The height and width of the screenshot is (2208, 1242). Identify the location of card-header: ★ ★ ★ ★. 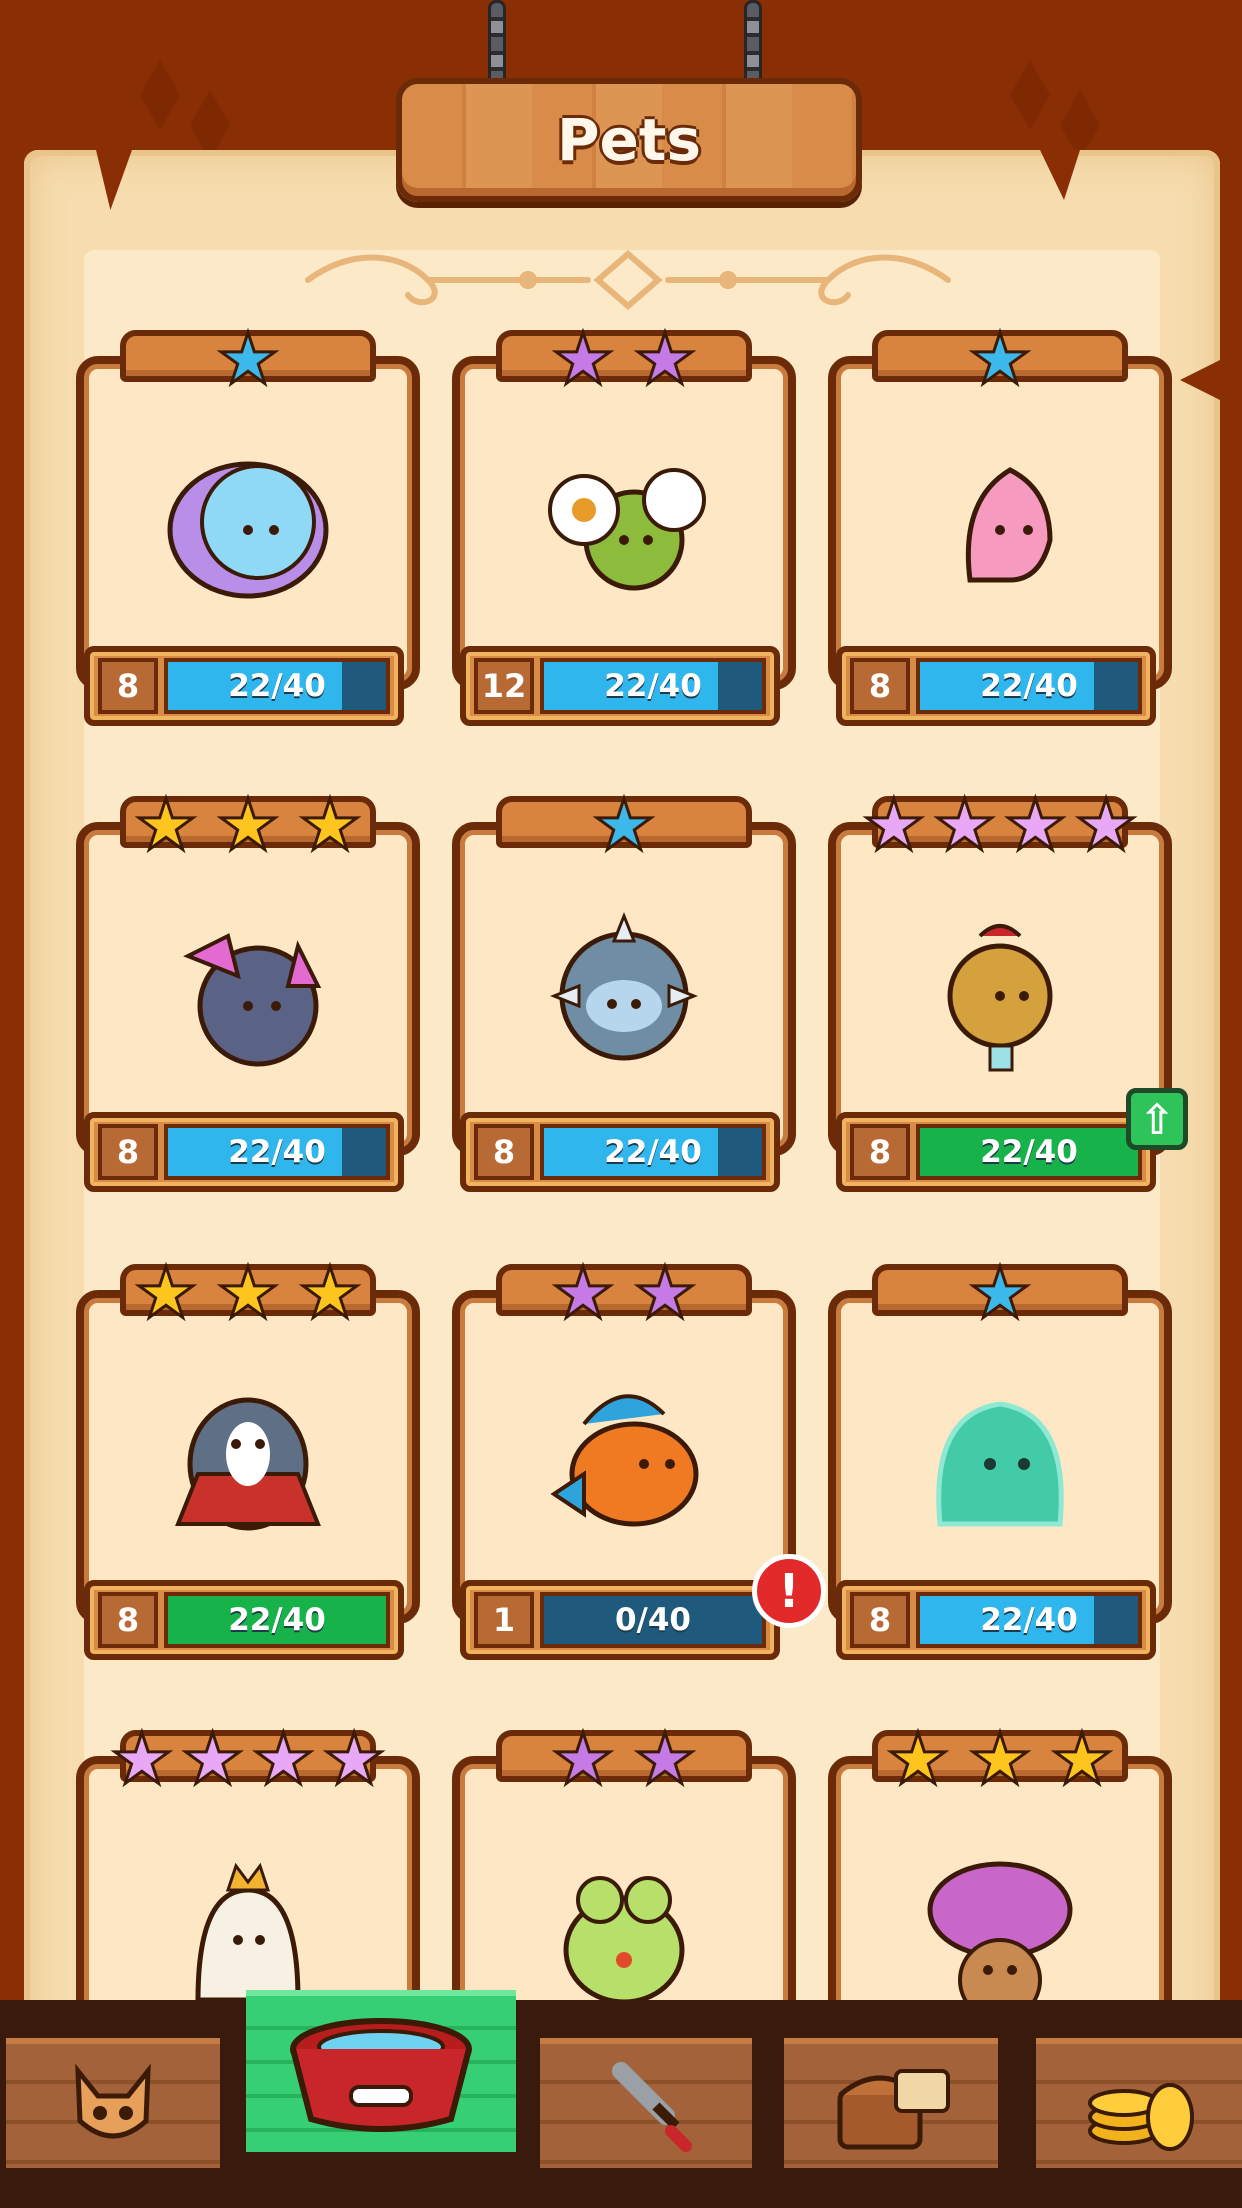
(248, 1759).